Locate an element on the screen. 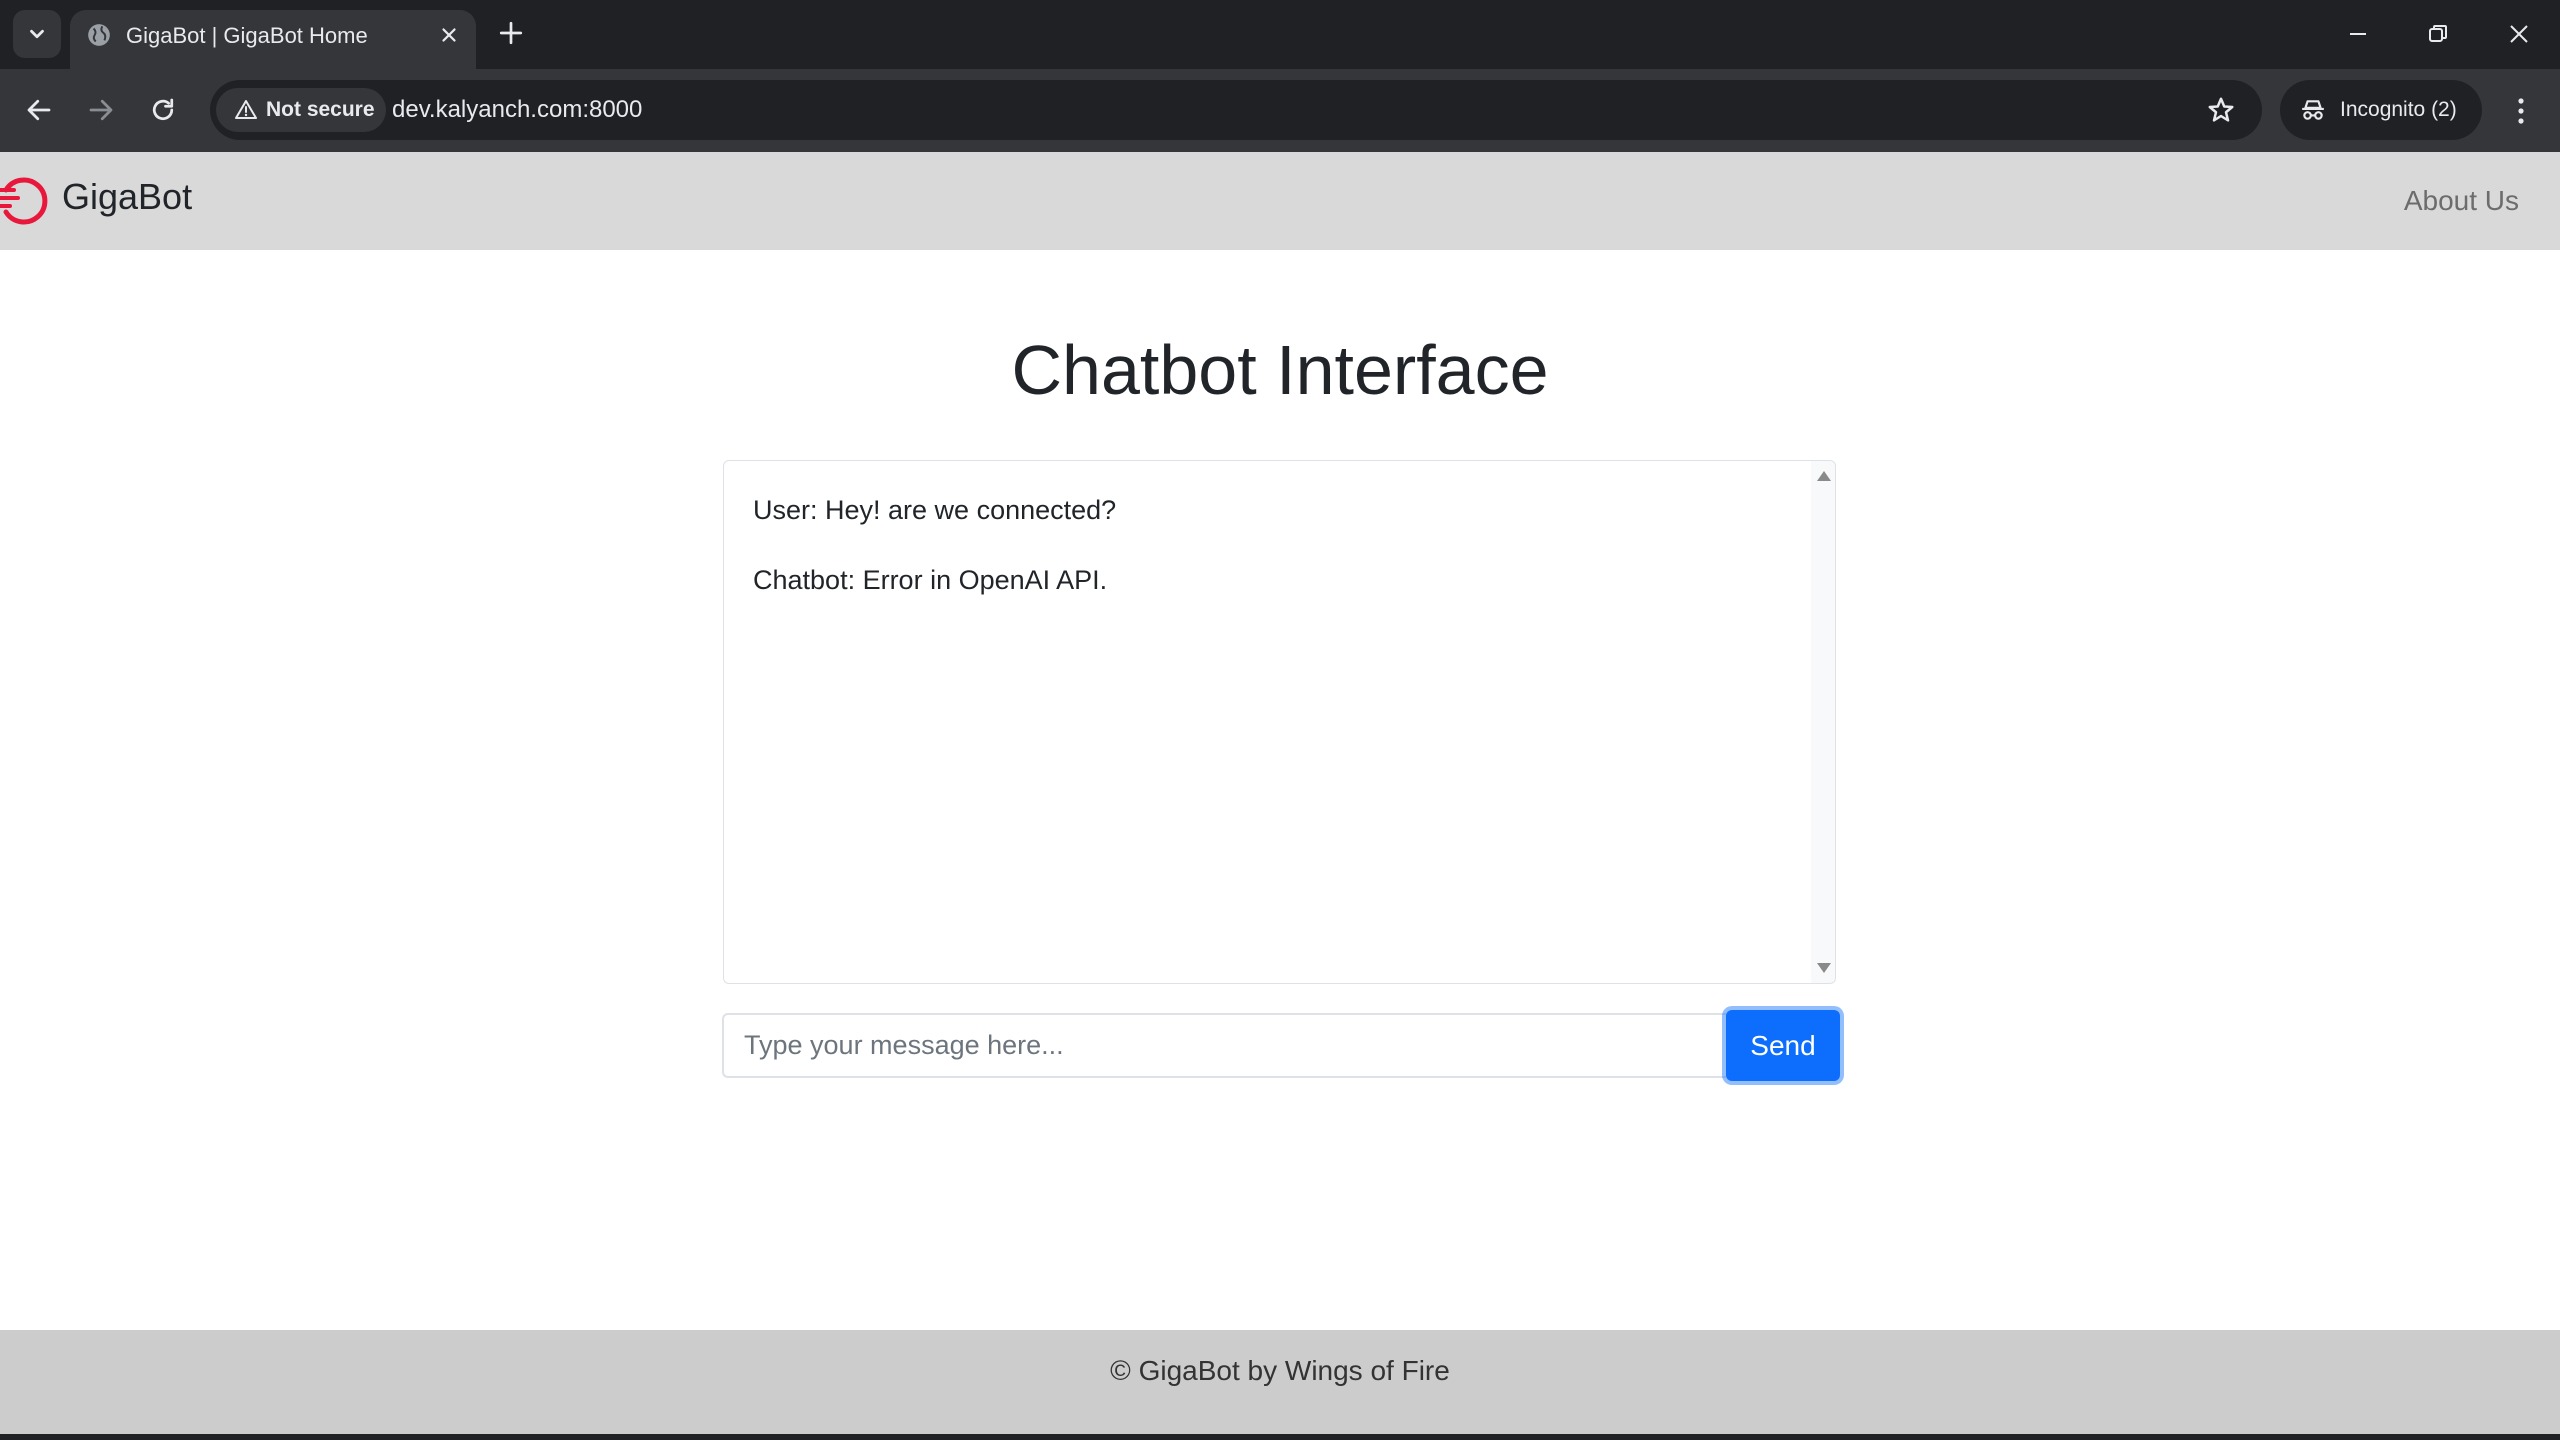  chat-message-bot: Chatbot: Error in OpenAI API. is located at coordinates (930, 580).